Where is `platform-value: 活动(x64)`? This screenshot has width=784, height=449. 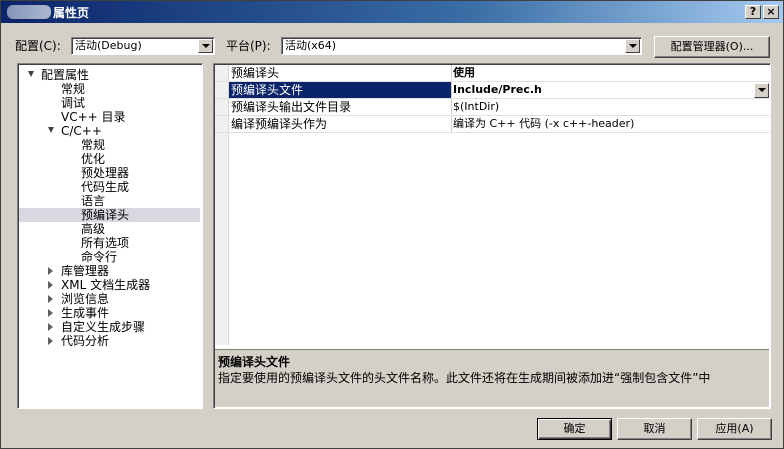
platform-value: 活动(x64) is located at coordinates (311, 45).